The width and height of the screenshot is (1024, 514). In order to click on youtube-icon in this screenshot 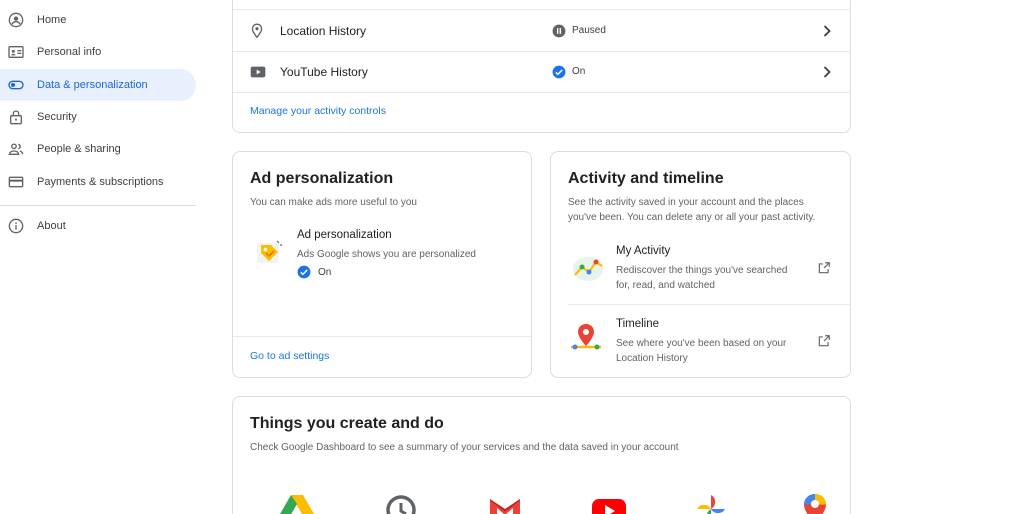, I will do `click(609, 503)`.